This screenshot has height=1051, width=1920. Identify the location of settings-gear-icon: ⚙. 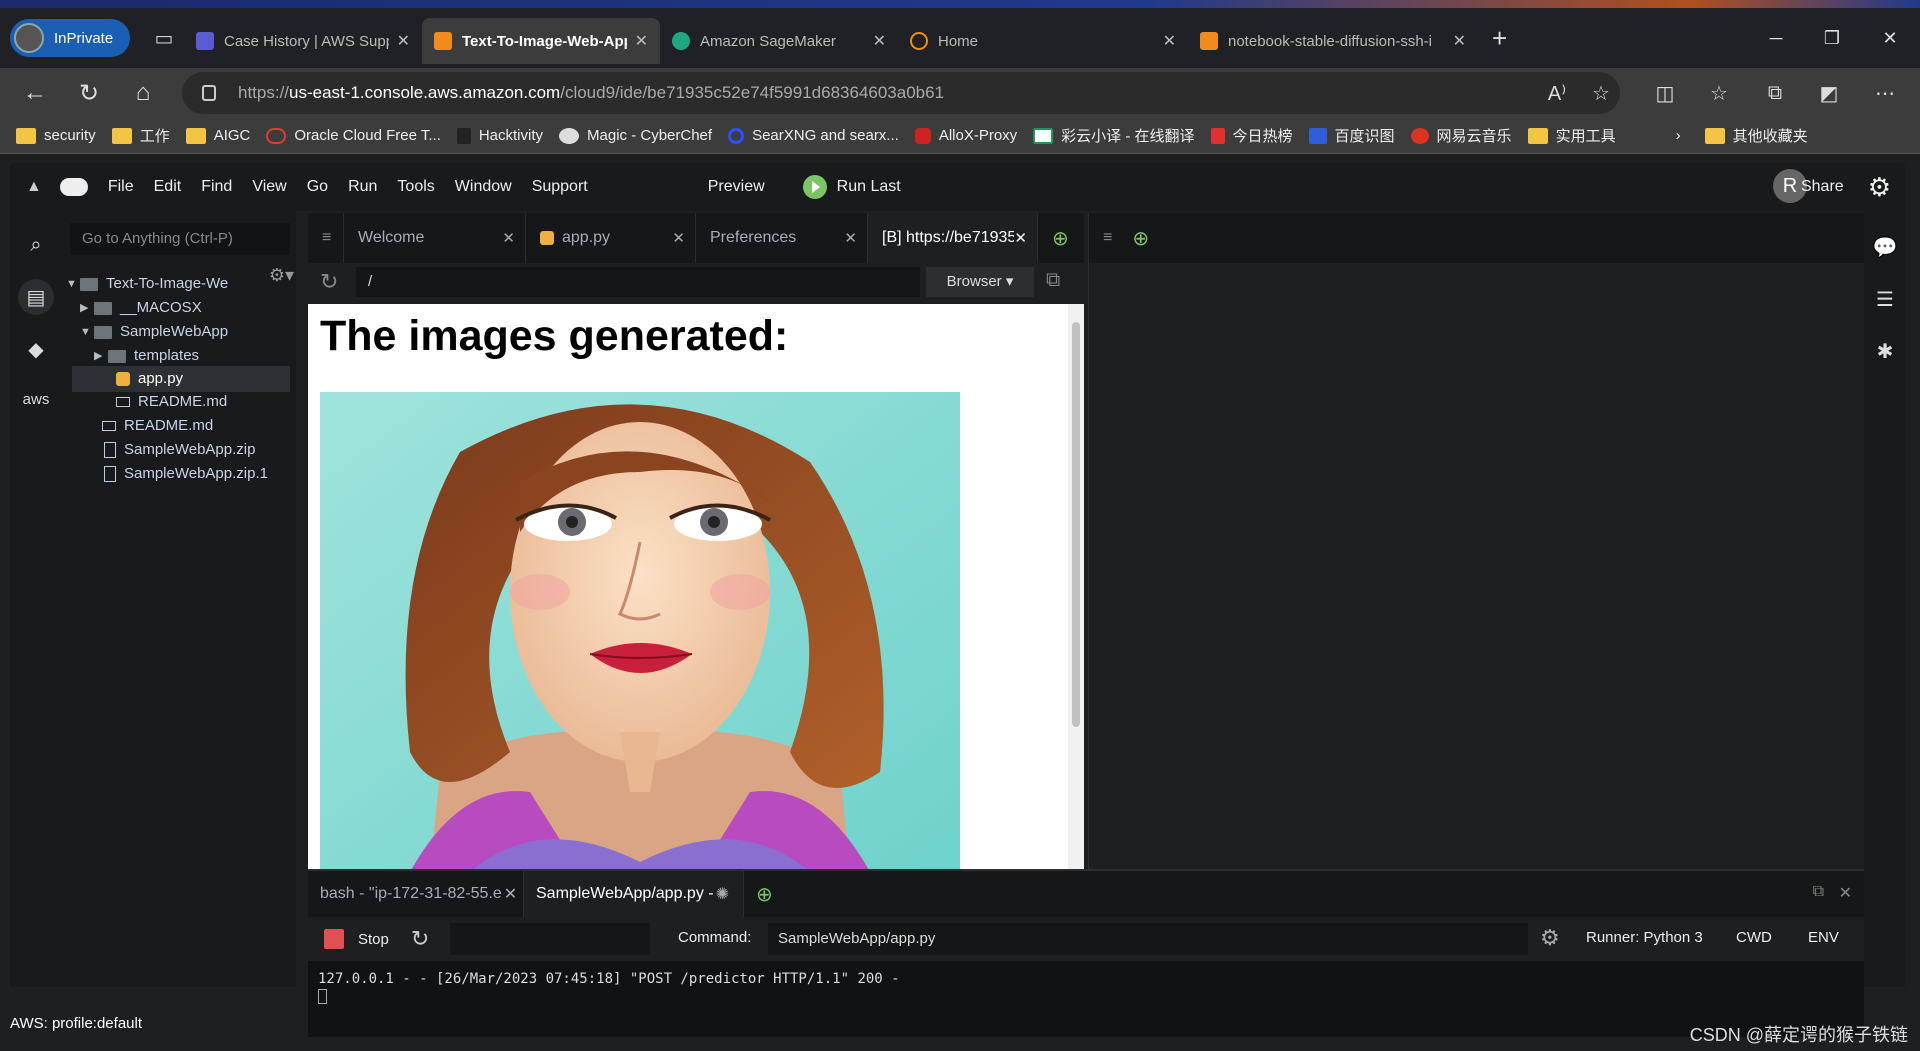
(1879, 187).